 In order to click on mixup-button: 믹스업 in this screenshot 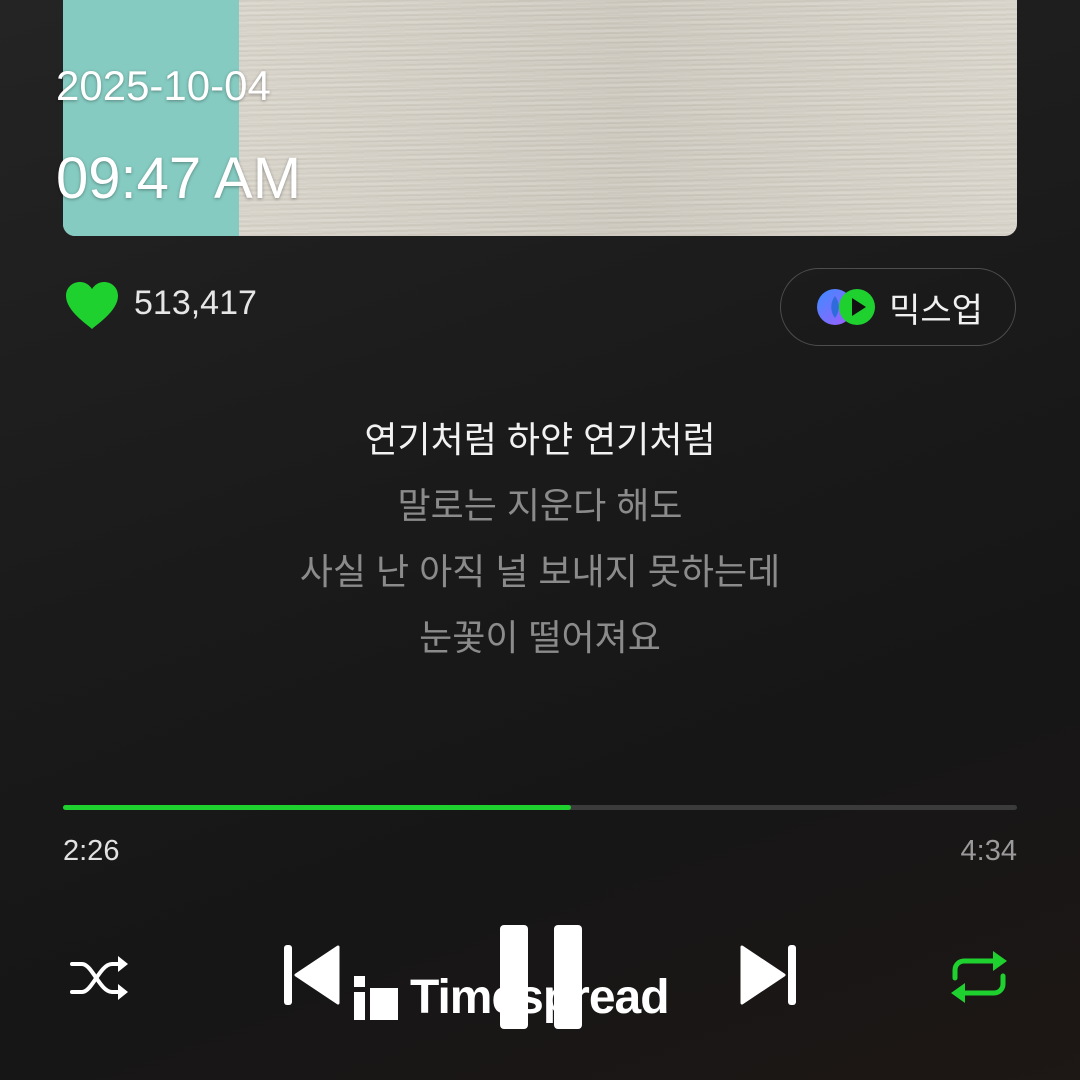, I will do `click(898, 307)`.